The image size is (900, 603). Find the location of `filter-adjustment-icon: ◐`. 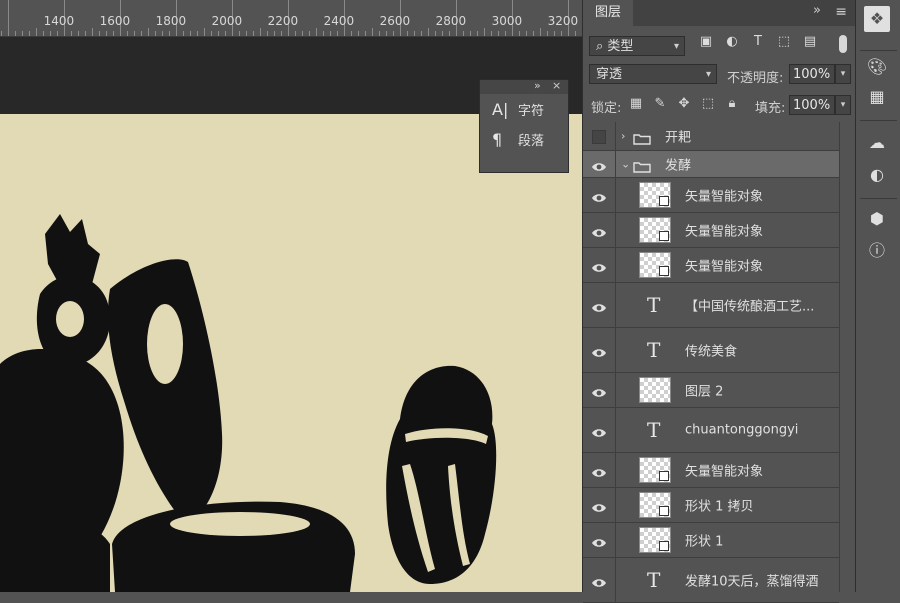

filter-adjustment-icon: ◐ is located at coordinates (732, 43).